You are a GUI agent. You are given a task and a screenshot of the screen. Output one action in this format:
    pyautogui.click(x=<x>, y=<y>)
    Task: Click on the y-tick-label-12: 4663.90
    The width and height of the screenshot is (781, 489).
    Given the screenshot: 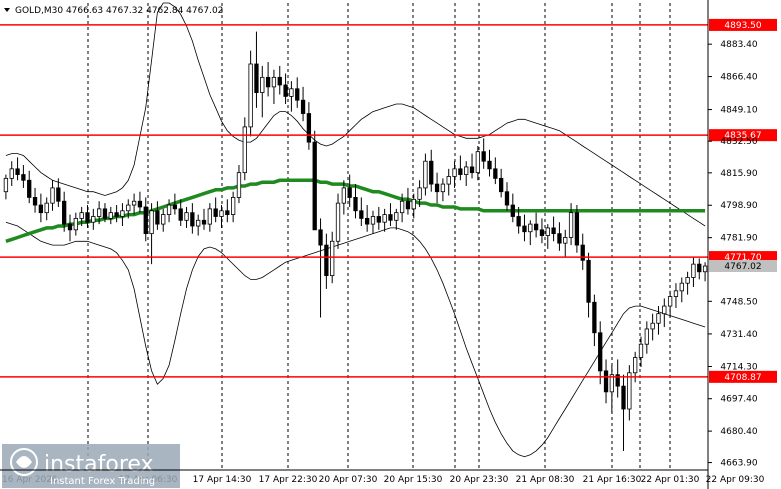 What is the action you would take?
    pyautogui.click(x=738, y=464)
    